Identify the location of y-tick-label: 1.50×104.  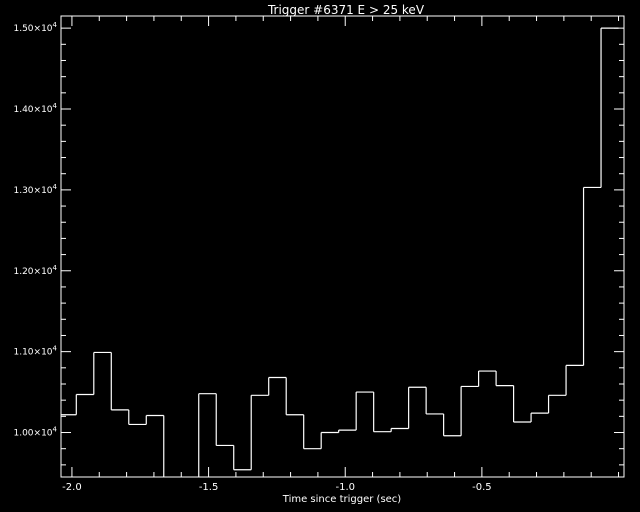
(35, 27).